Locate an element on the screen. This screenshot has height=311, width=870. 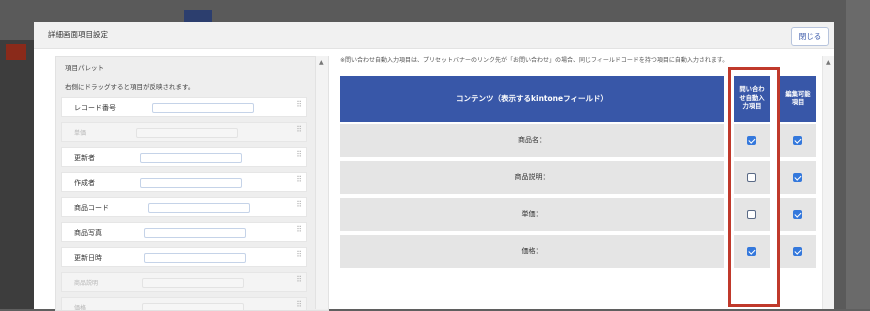
editable-column-header: 編集可能 項目 is located at coordinates (798, 99).